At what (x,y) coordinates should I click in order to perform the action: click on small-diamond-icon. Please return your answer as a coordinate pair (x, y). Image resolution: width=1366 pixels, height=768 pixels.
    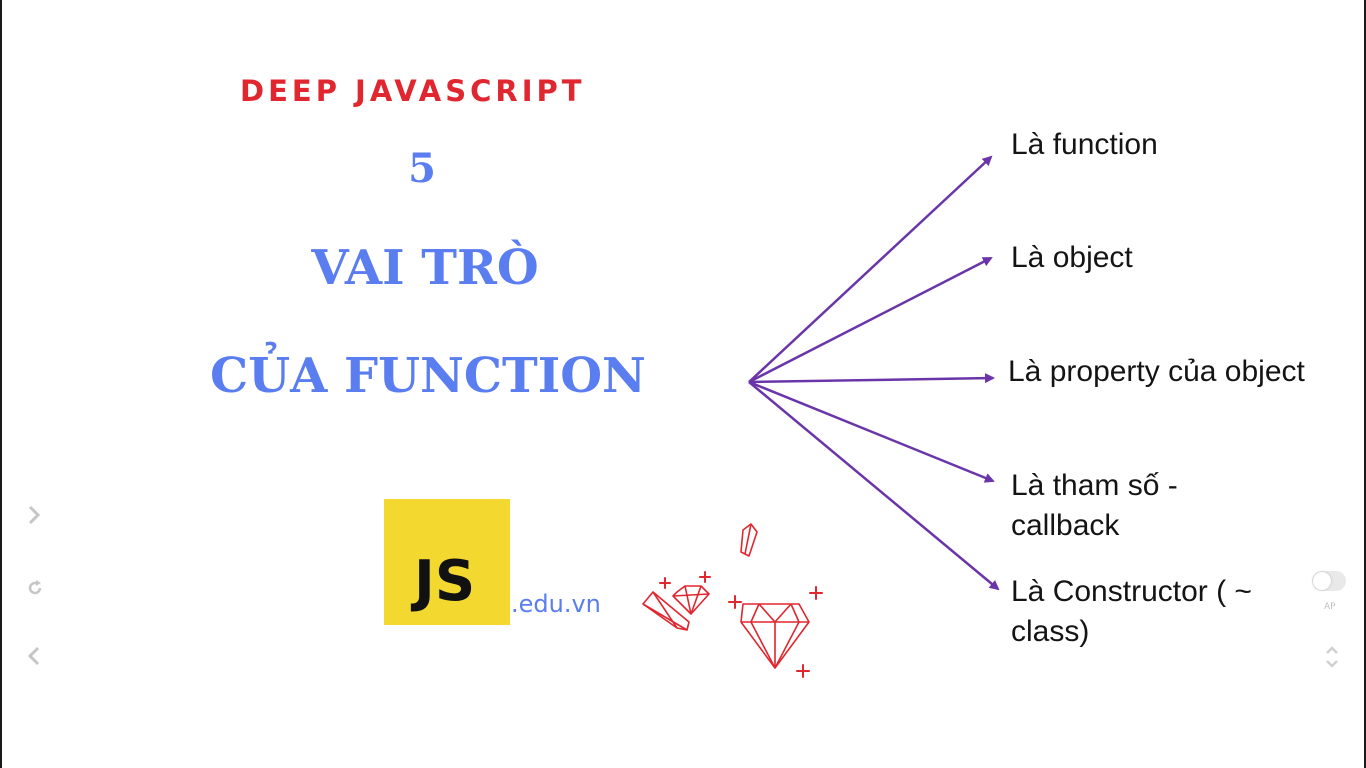
    Looking at the image, I should click on (691, 600).